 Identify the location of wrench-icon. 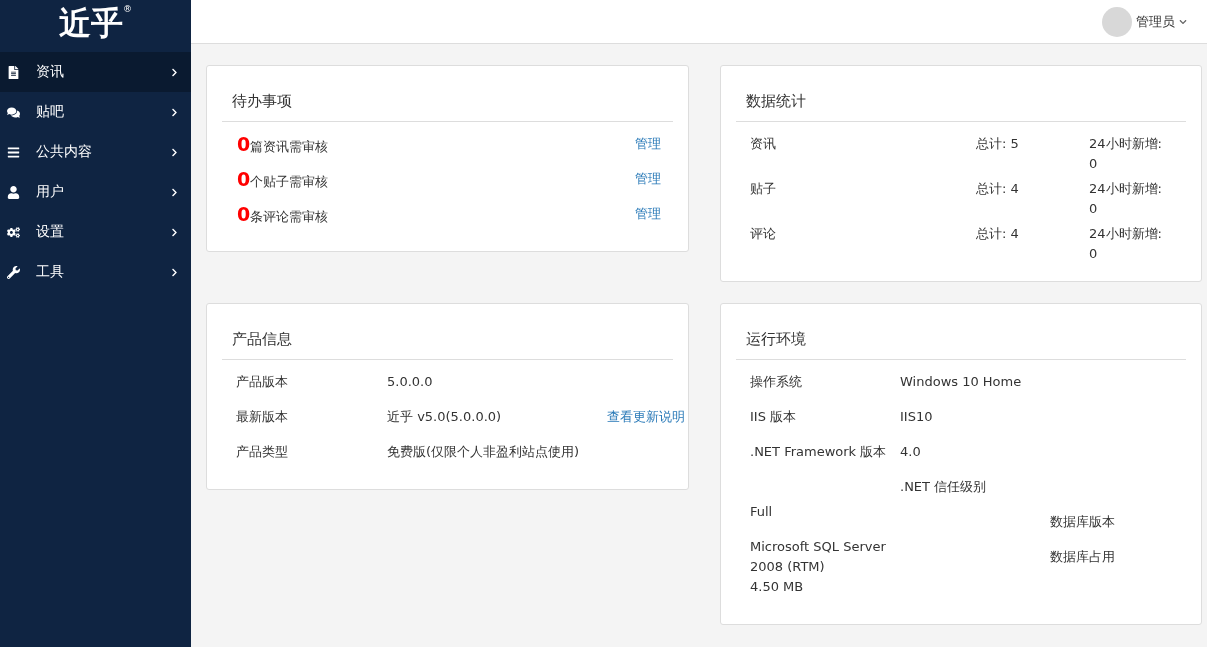
(13, 272).